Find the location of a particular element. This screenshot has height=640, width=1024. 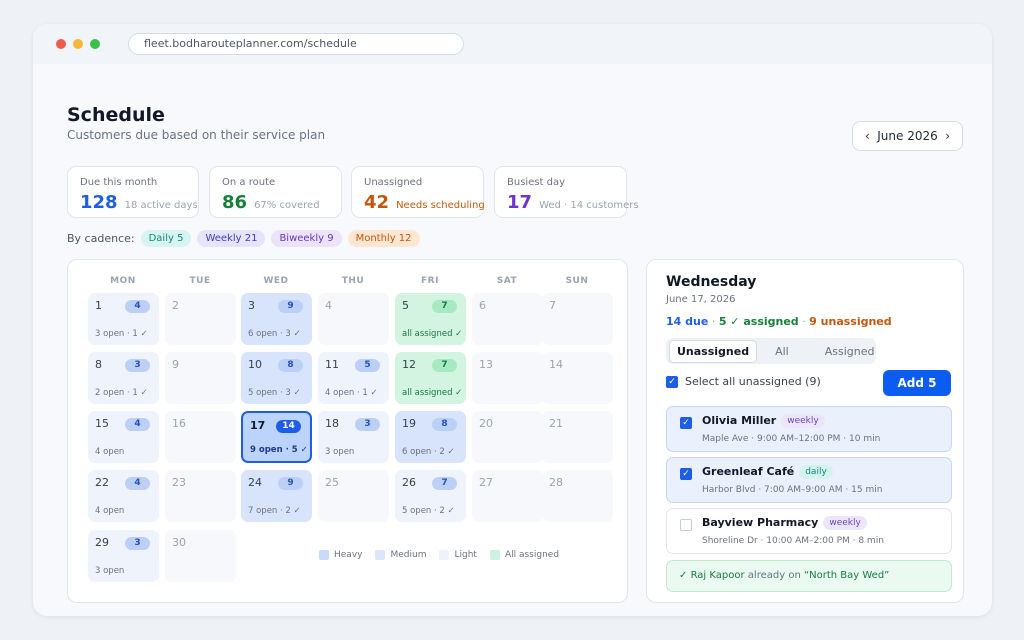

tab-assigned: Assigned is located at coordinates (850, 351).